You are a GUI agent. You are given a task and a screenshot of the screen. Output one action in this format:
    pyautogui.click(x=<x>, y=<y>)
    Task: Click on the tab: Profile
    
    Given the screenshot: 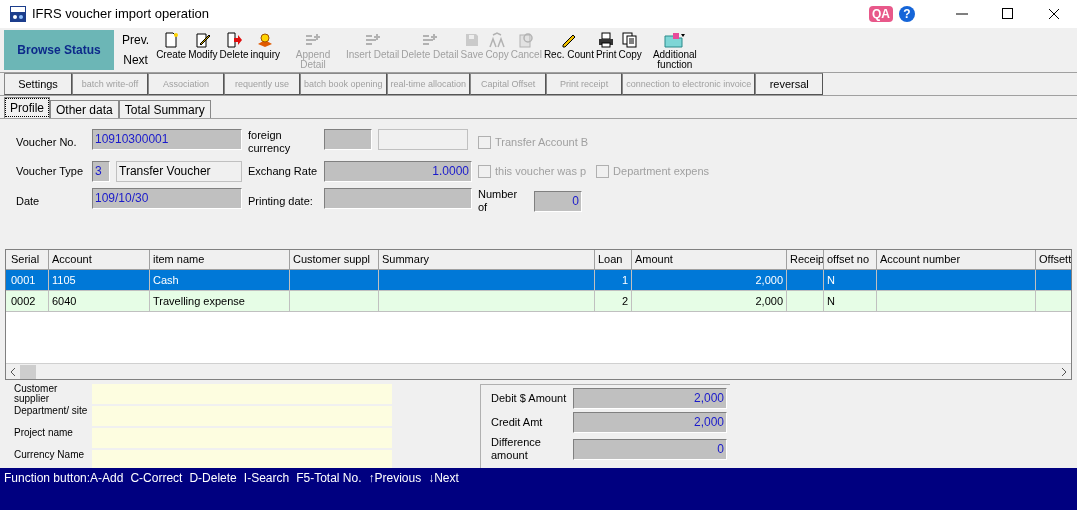 What is the action you would take?
    pyautogui.click(x=27, y=107)
    